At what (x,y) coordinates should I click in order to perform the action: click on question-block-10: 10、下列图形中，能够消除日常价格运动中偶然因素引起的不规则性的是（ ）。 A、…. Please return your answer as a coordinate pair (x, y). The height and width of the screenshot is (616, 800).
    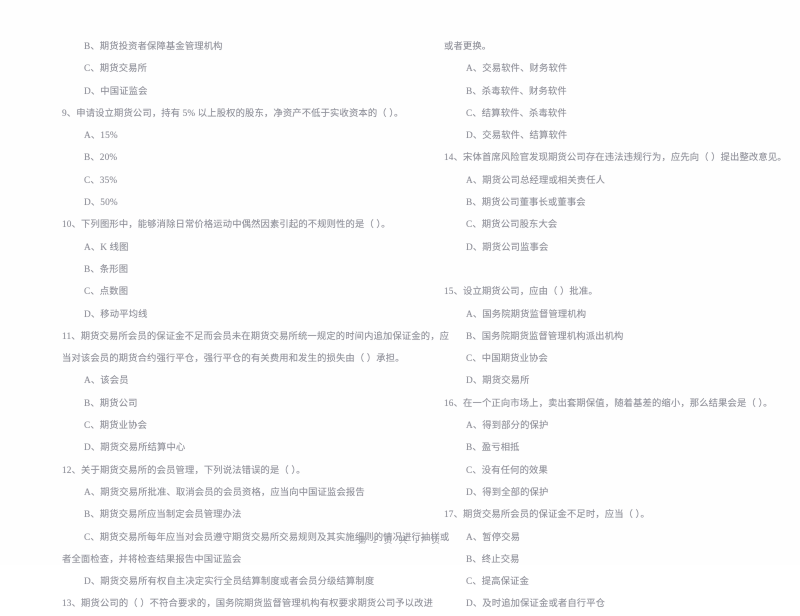
    Looking at the image, I should click on (235, 269).